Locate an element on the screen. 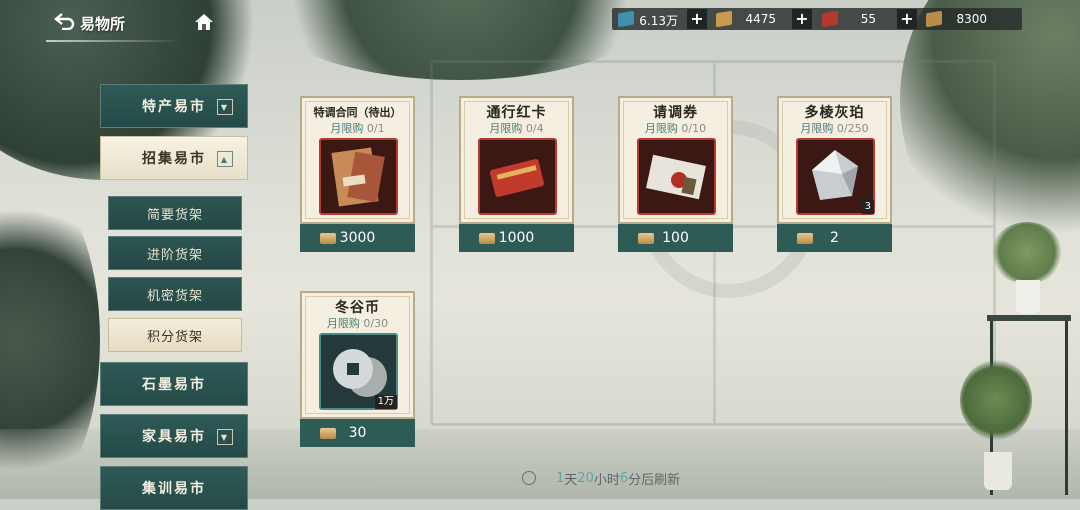 The width and height of the screenshot is (1080, 510). purchase-limit: 月限购 0/30 is located at coordinates (357, 323).